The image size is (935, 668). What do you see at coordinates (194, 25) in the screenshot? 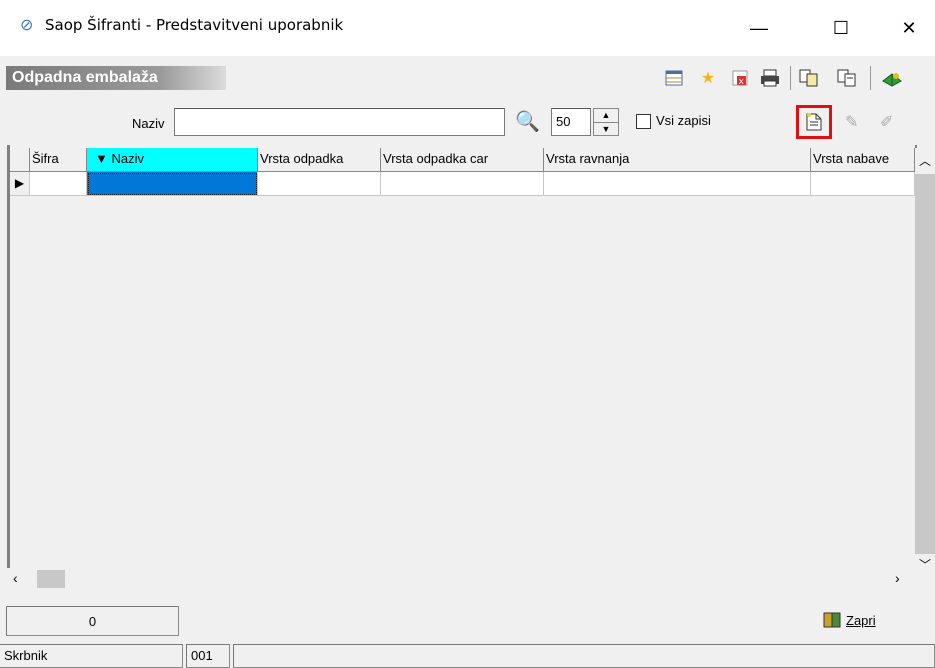
I see `window-title: Saop Šifranti - Predstavitveni uporabnik` at bounding box center [194, 25].